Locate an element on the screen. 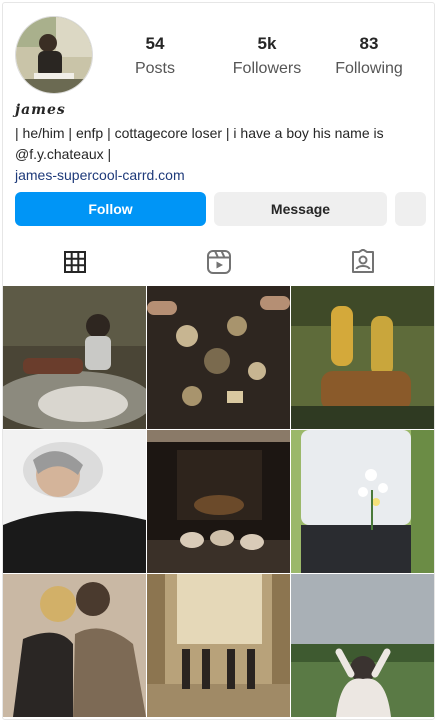 This screenshot has width=435, height=720. more-options-button is located at coordinates (410, 209).